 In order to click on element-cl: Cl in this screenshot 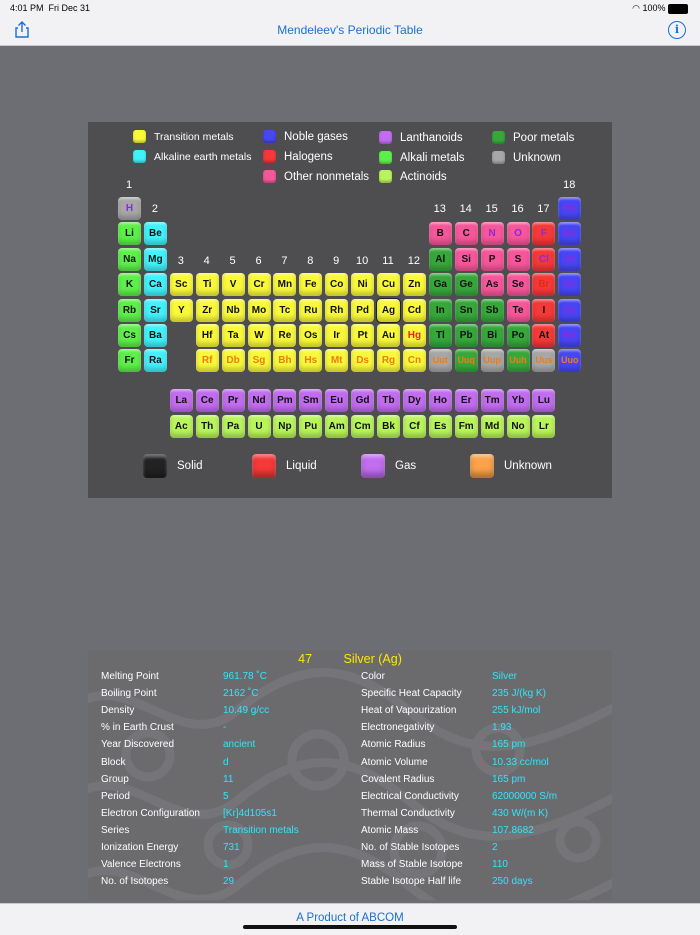, I will do `click(544, 259)`.